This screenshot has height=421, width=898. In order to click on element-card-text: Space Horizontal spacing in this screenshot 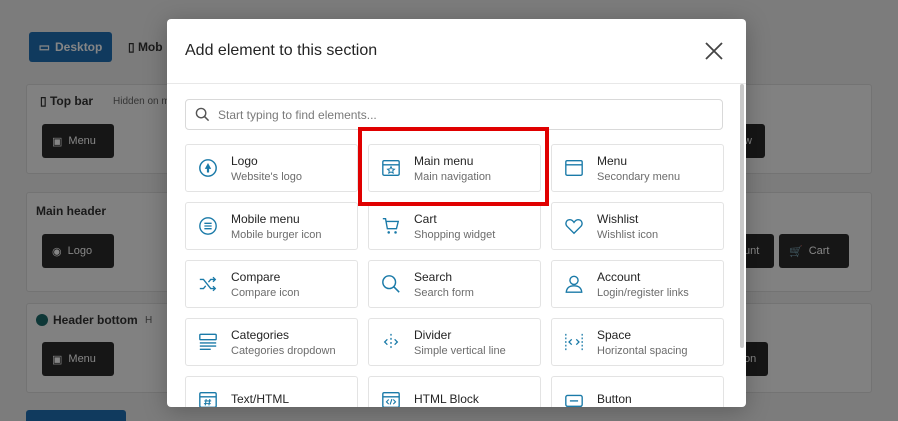, I will do `click(642, 342)`.